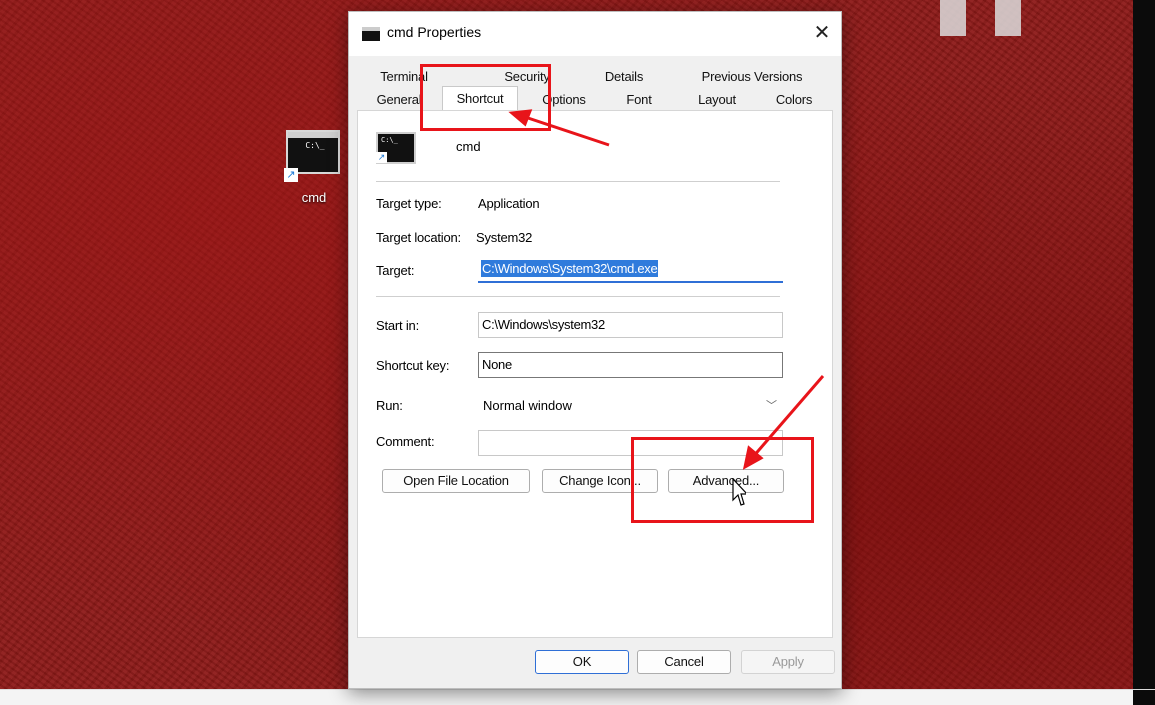  What do you see at coordinates (666, 289) in the screenshot?
I see `red-arrow-icon` at bounding box center [666, 289].